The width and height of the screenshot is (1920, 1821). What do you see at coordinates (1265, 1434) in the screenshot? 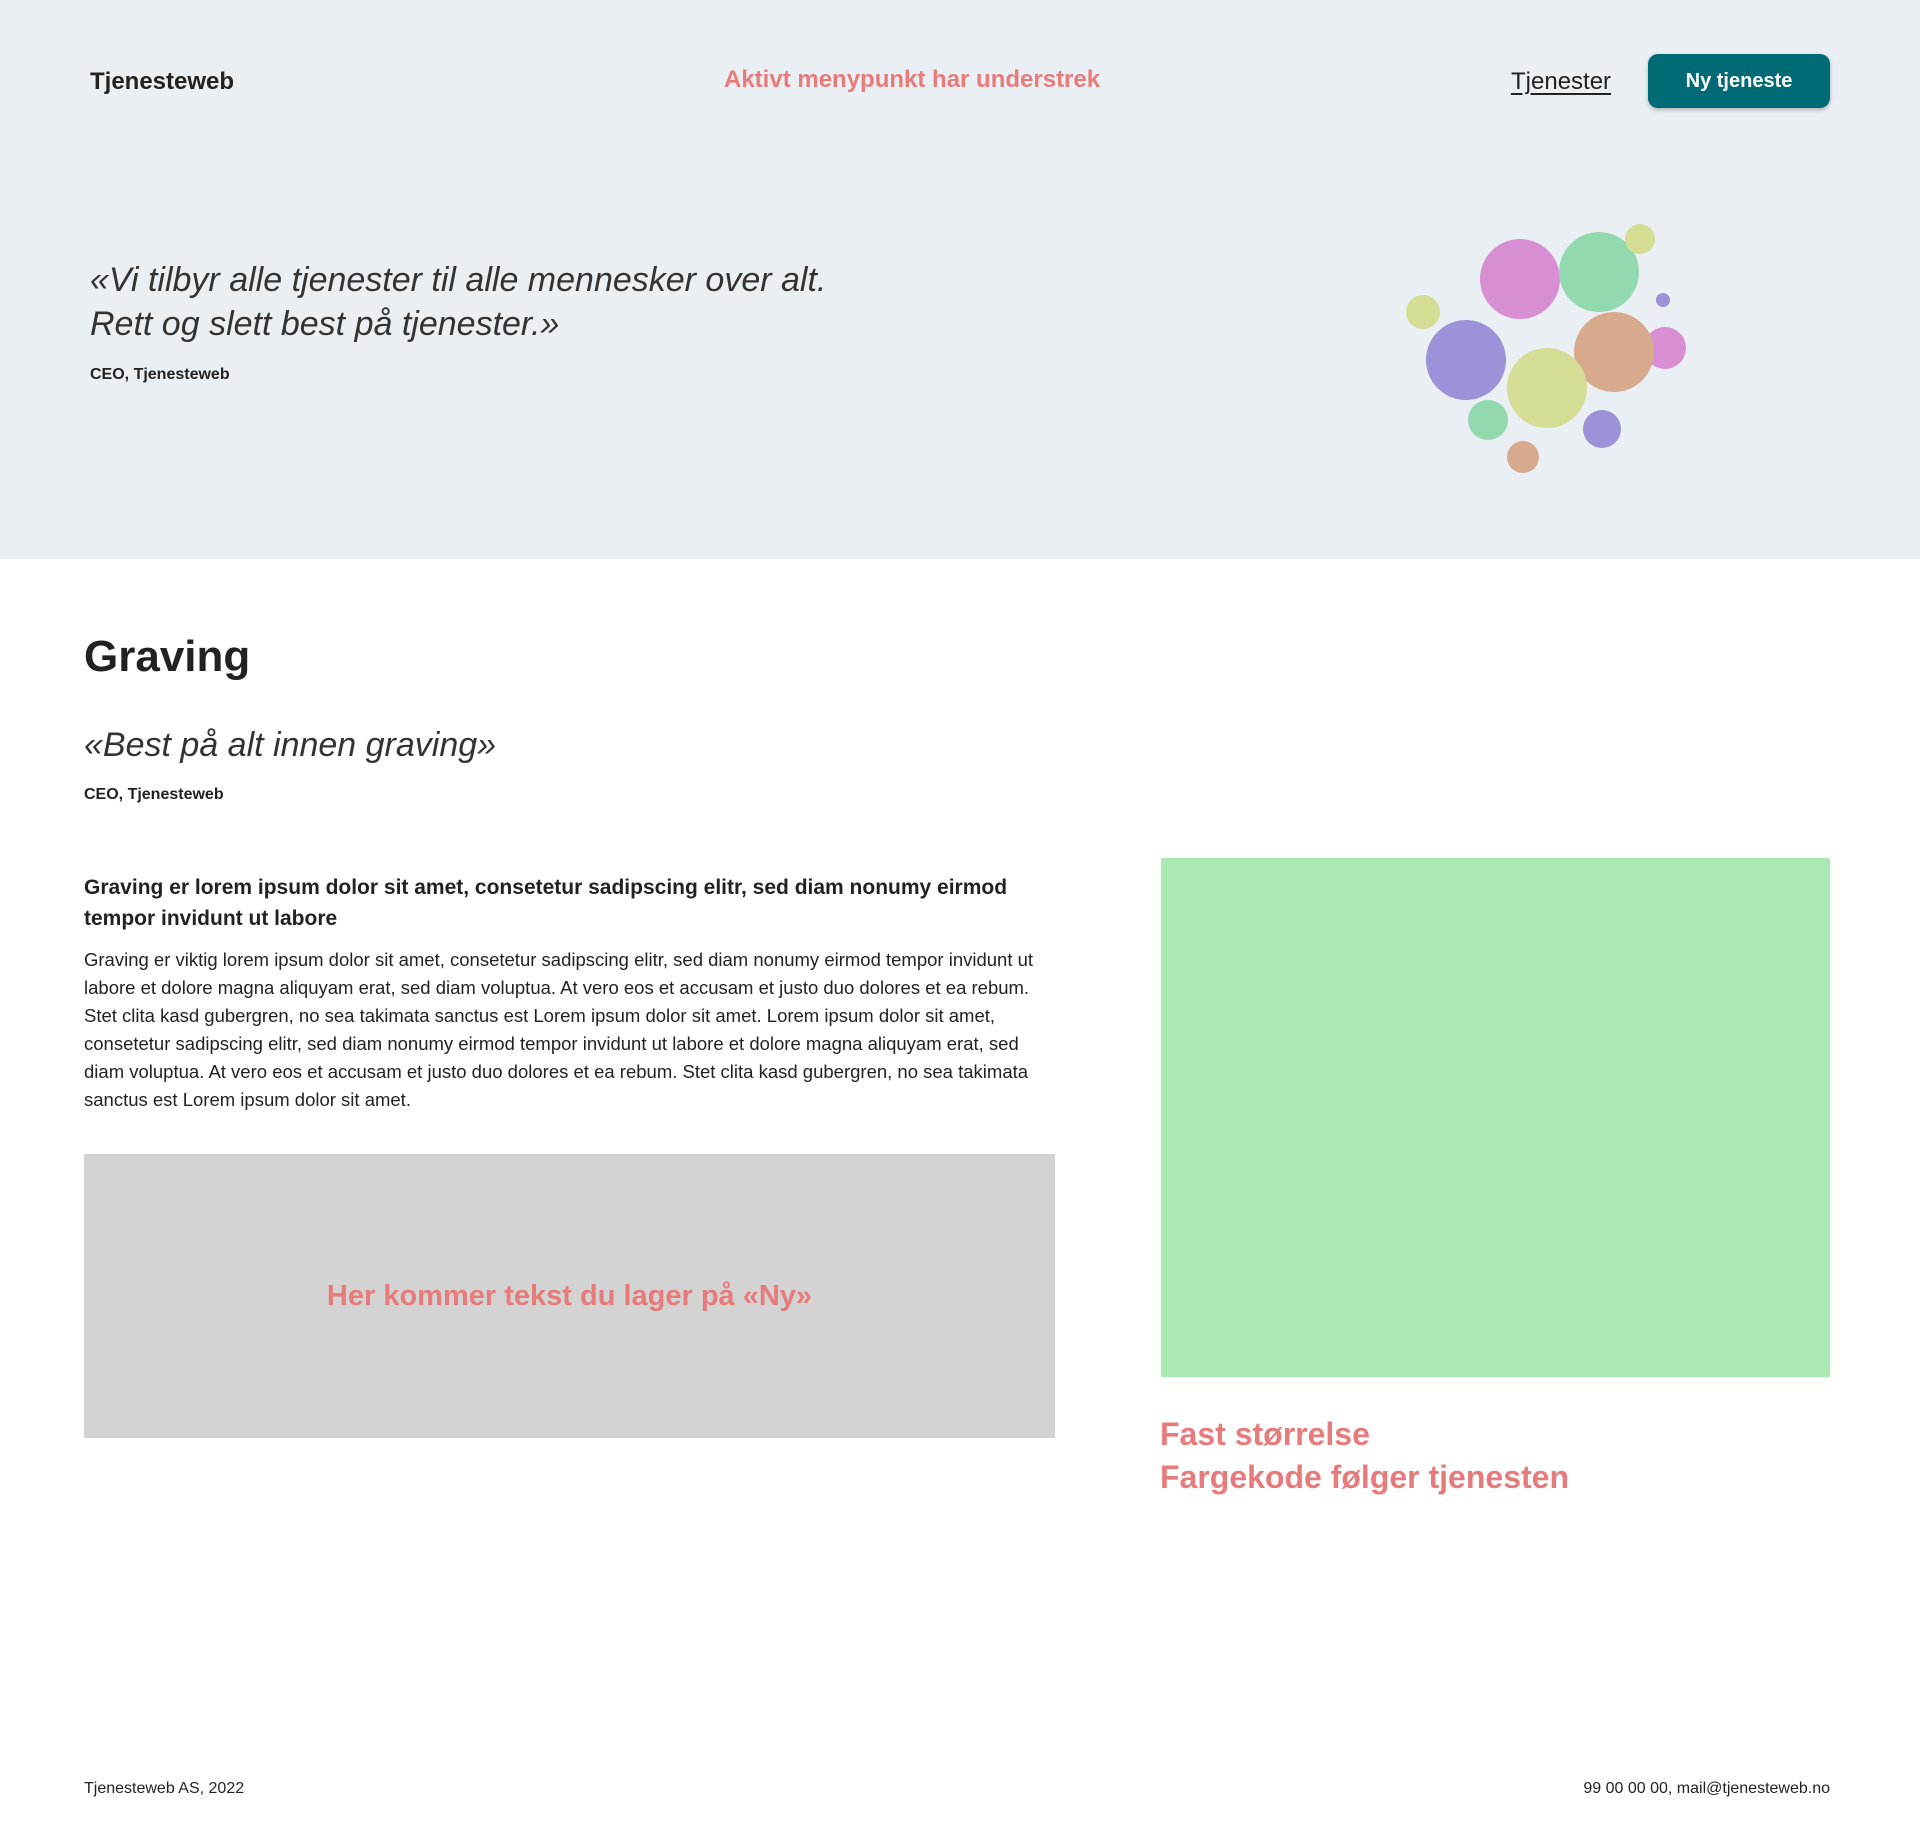
I see `image-note: Fast størrelse` at bounding box center [1265, 1434].